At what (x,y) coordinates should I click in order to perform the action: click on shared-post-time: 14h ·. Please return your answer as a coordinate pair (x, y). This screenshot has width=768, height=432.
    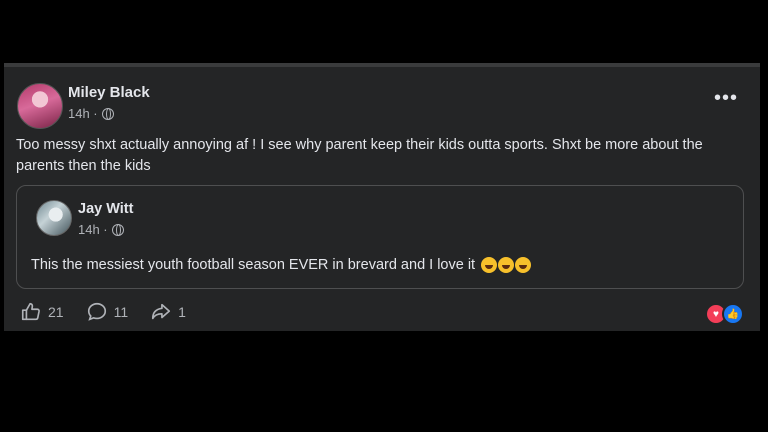
    Looking at the image, I should click on (93, 229).